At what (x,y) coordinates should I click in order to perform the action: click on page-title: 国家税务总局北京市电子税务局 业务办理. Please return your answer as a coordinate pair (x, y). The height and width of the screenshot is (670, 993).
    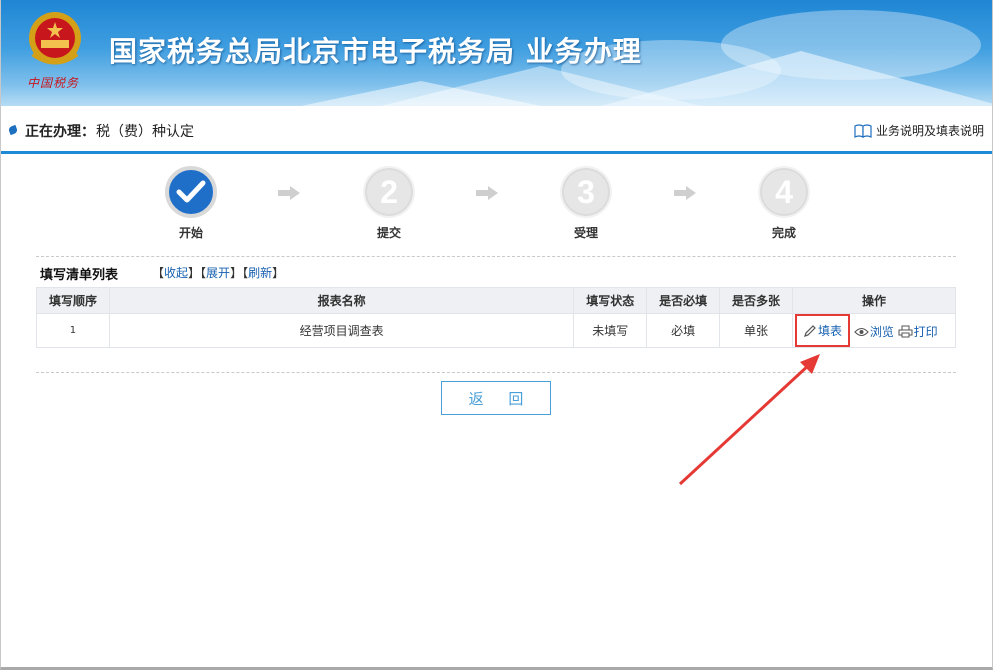
    Looking at the image, I should click on (375, 51).